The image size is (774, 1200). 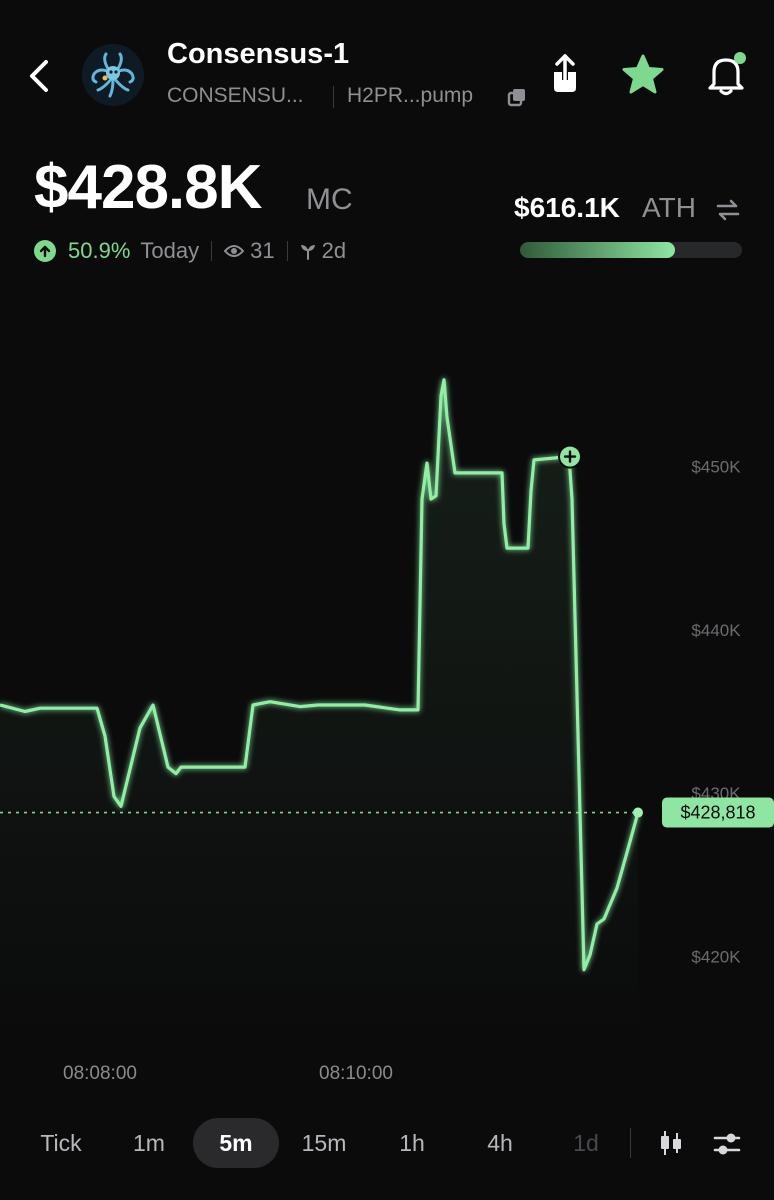 I want to click on current-price-dot, so click(x=638, y=812).